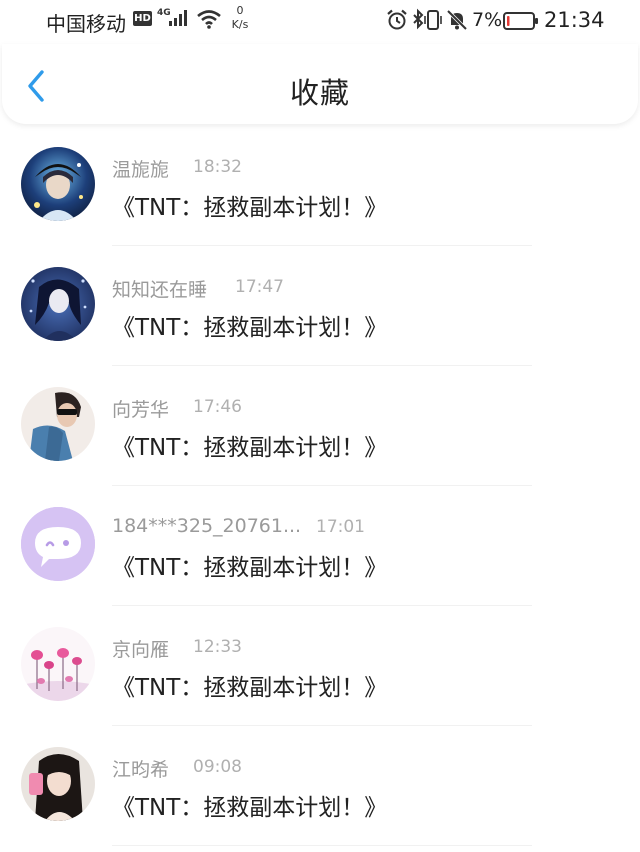 The image size is (640, 852). What do you see at coordinates (574, 20) in the screenshot?
I see `clock: 21:34` at bounding box center [574, 20].